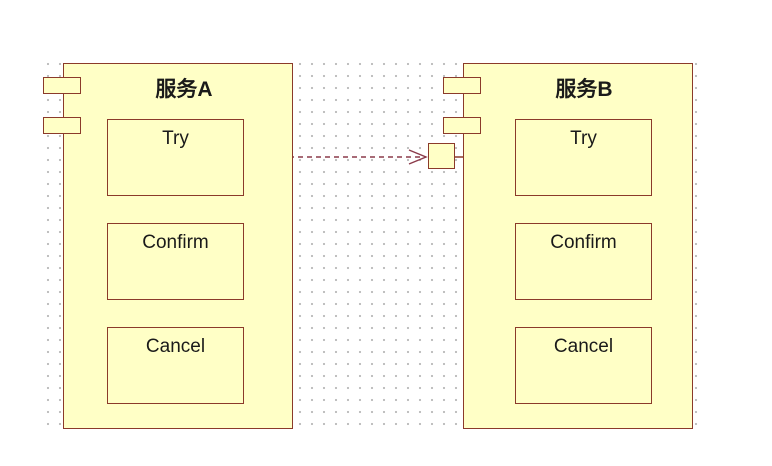 This screenshot has width=772, height=466. What do you see at coordinates (175, 242) in the screenshot?
I see `service-a-confirm-label: Confirm` at bounding box center [175, 242].